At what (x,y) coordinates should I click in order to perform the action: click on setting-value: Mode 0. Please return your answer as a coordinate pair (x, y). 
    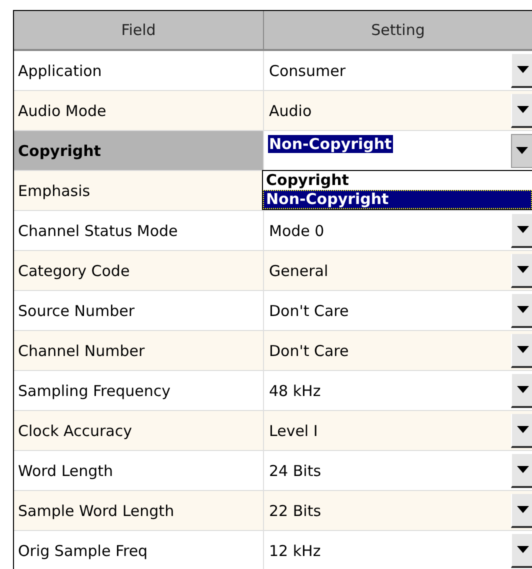
    Looking at the image, I should click on (297, 231).